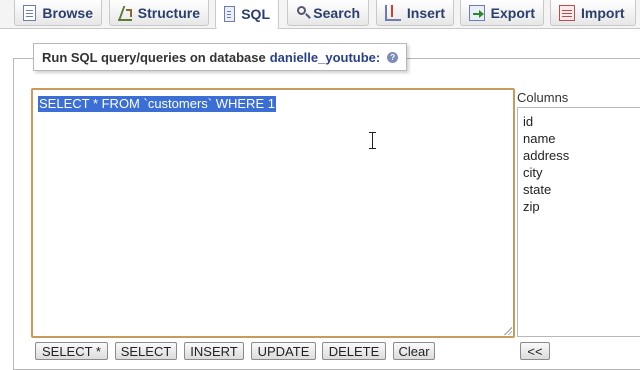 The image size is (640, 370). What do you see at coordinates (507, 330) in the screenshot?
I see `resize-grip-icon` at bounding box center [507, 330].